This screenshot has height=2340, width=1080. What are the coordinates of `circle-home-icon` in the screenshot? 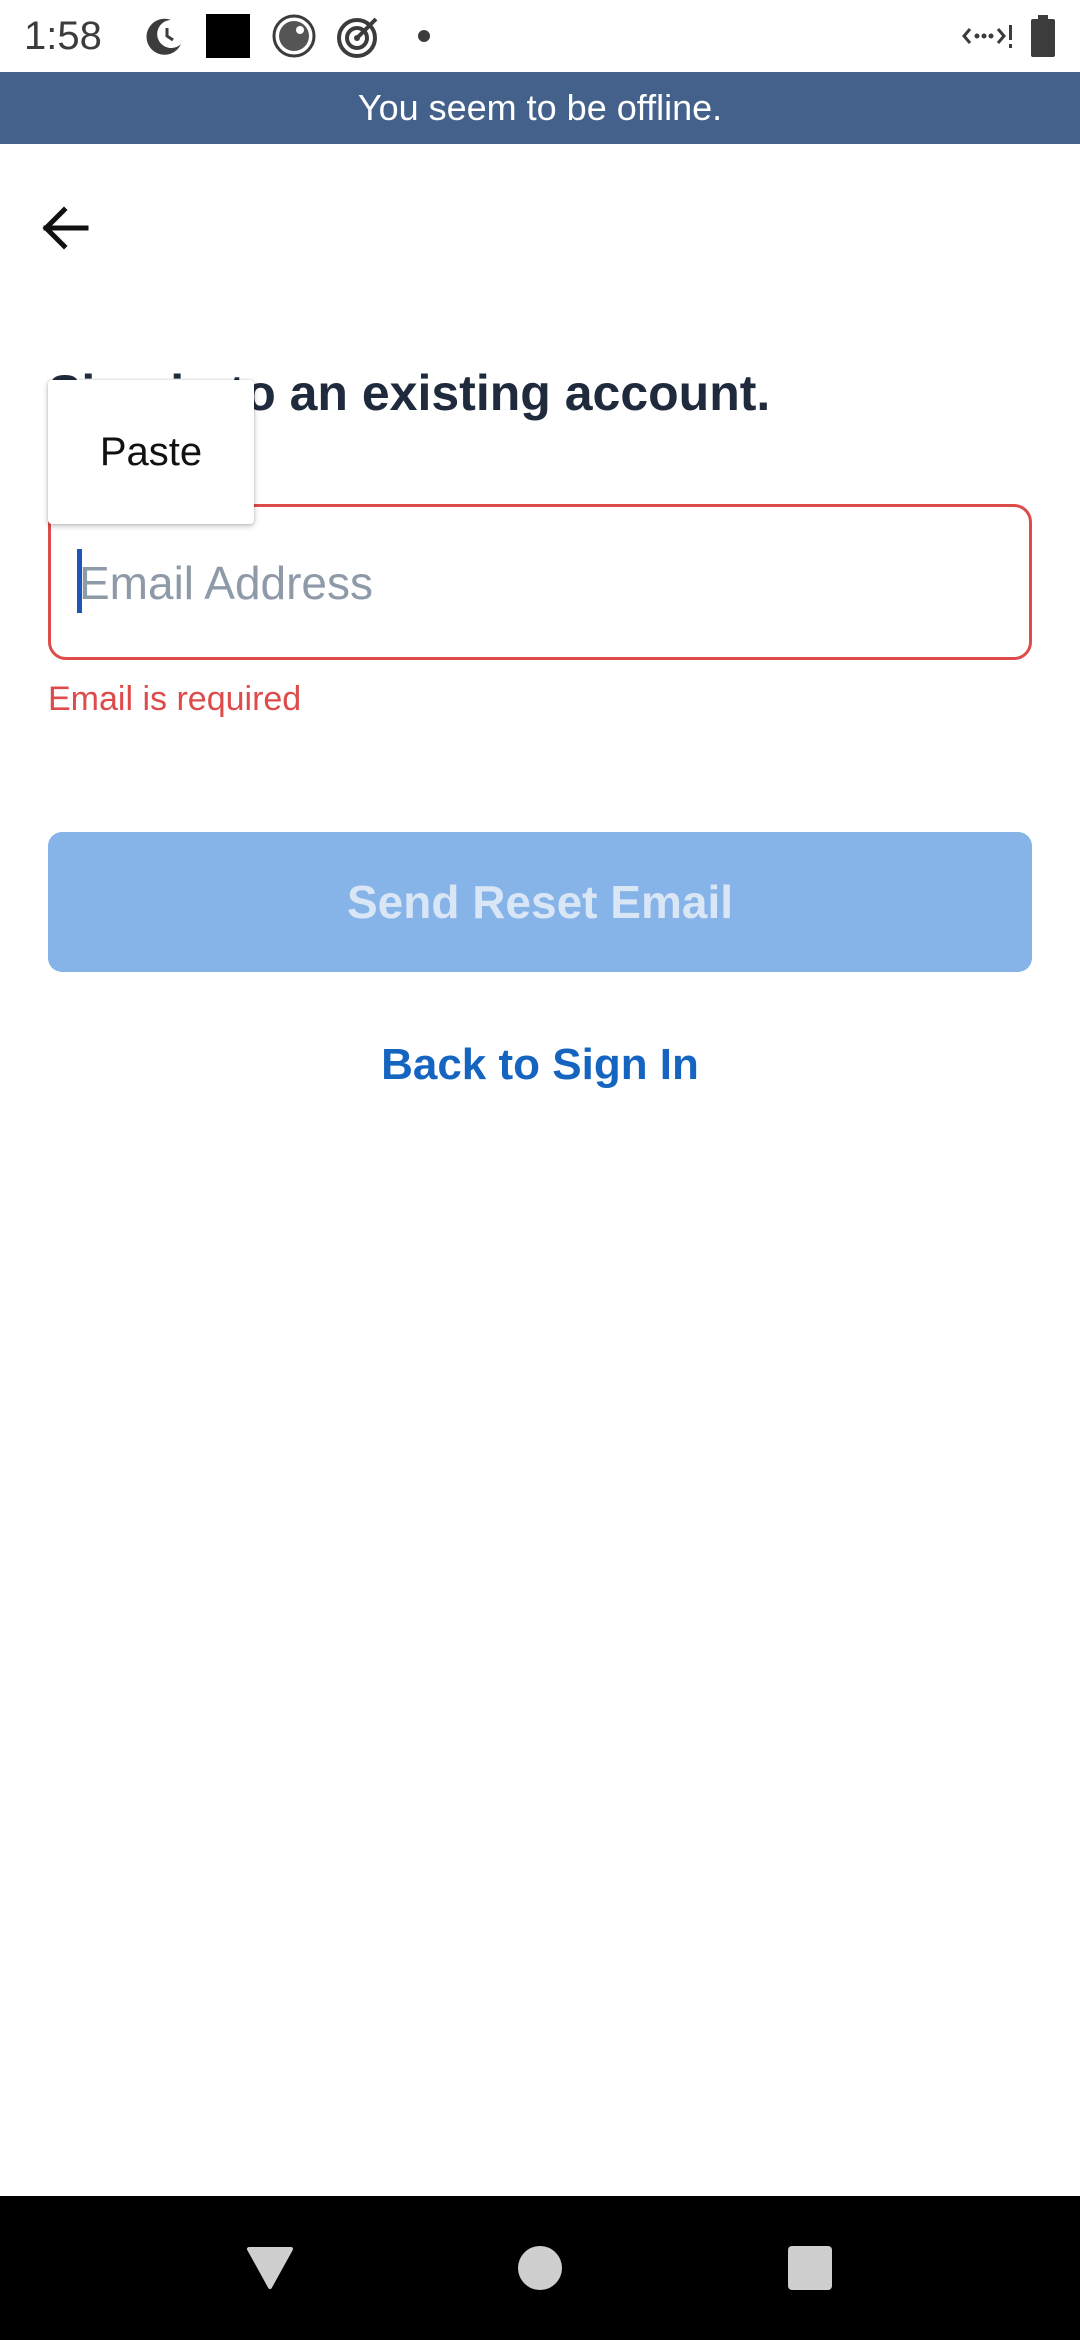 It's located at (540, 2268).